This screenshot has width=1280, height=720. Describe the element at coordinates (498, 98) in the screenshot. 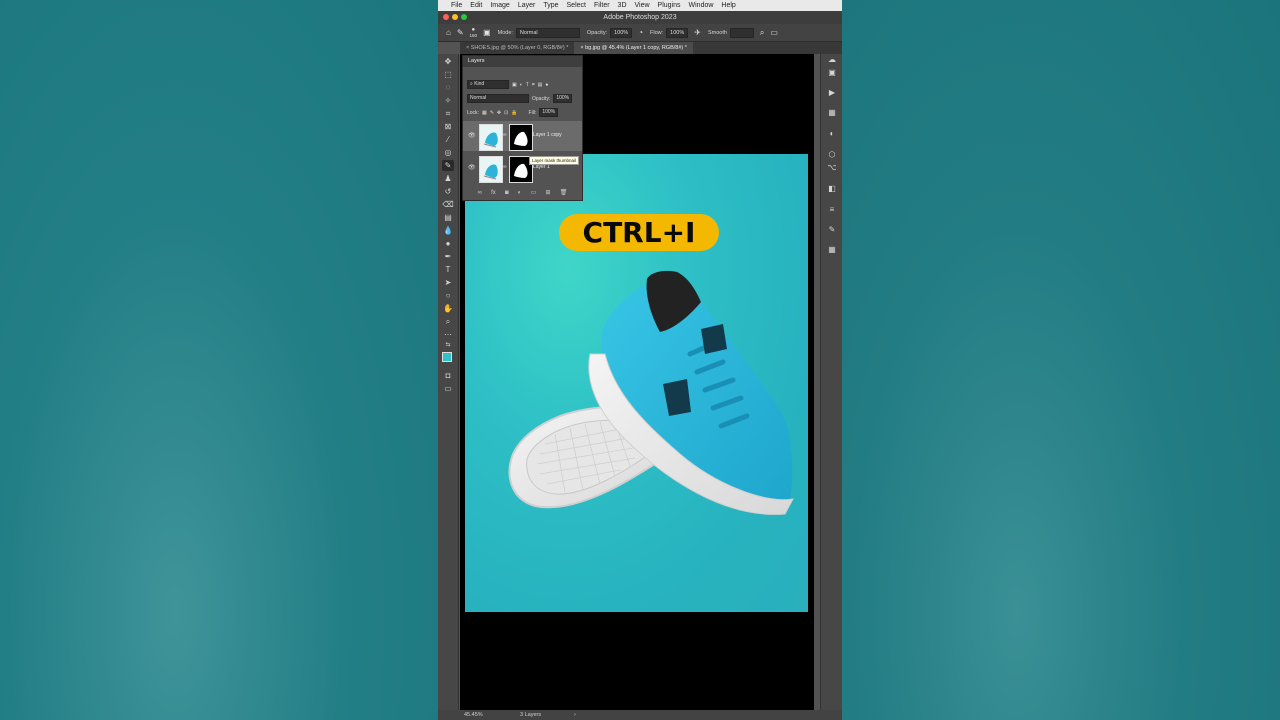

I see `blend-mode-select: Normal` at that location.